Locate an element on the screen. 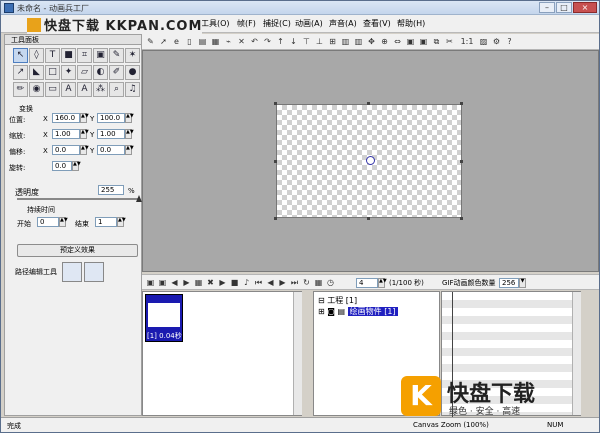 This screenshot has width=600, height=433. down-icon: ↓ is located at coordinates (293, 41).